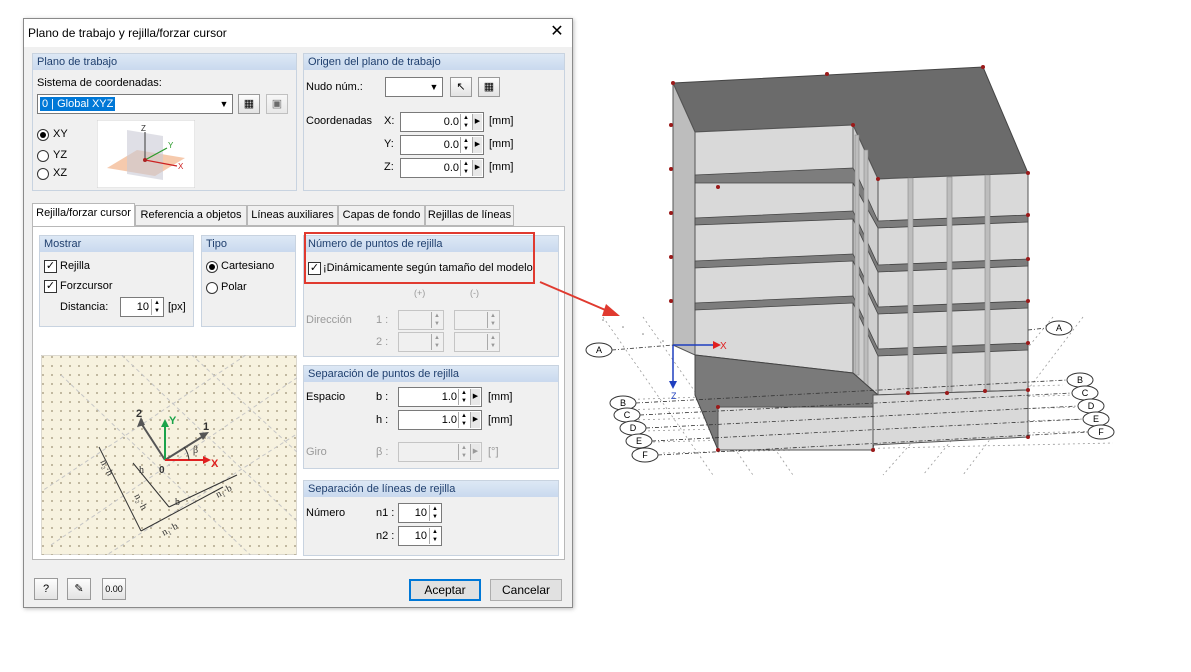  I want to click on n1-input: 10 ▲ ▼, so click(420, 513).